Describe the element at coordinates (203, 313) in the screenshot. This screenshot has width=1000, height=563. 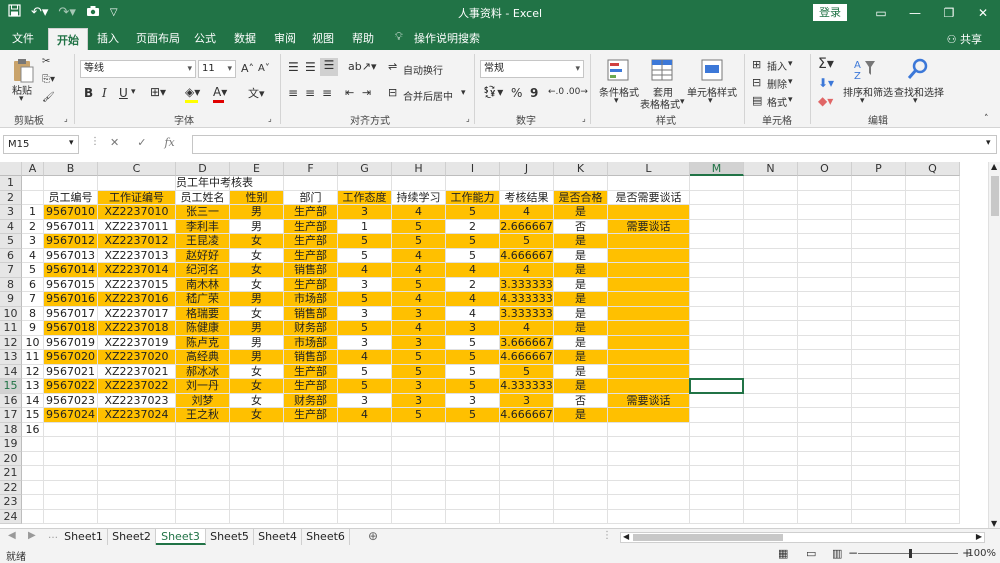
I see `table-cell: 格瑞要` at that location.